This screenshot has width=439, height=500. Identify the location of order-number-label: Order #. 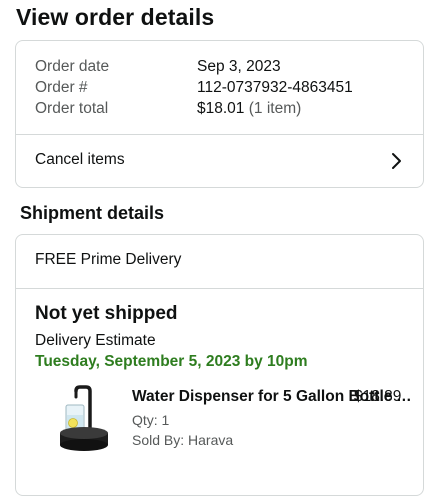
(61, 87).